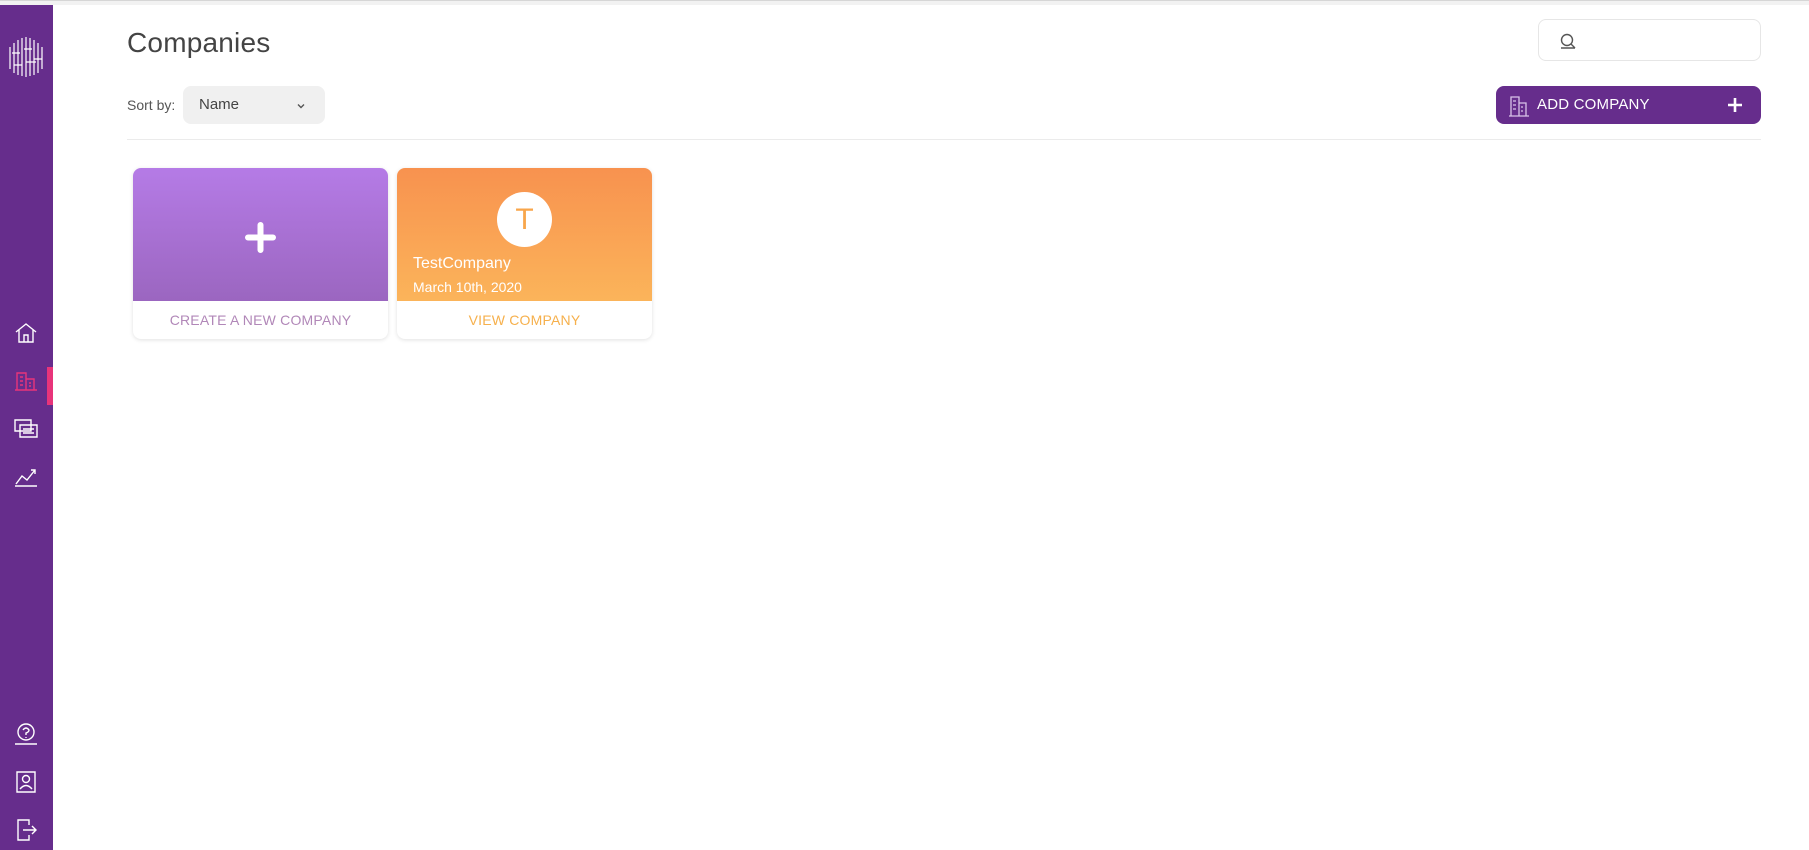  Describe the element at coordinates (260, 320) in the screenshot. I see `create-company-link: CREATE A NEW COMPANY` at that location.